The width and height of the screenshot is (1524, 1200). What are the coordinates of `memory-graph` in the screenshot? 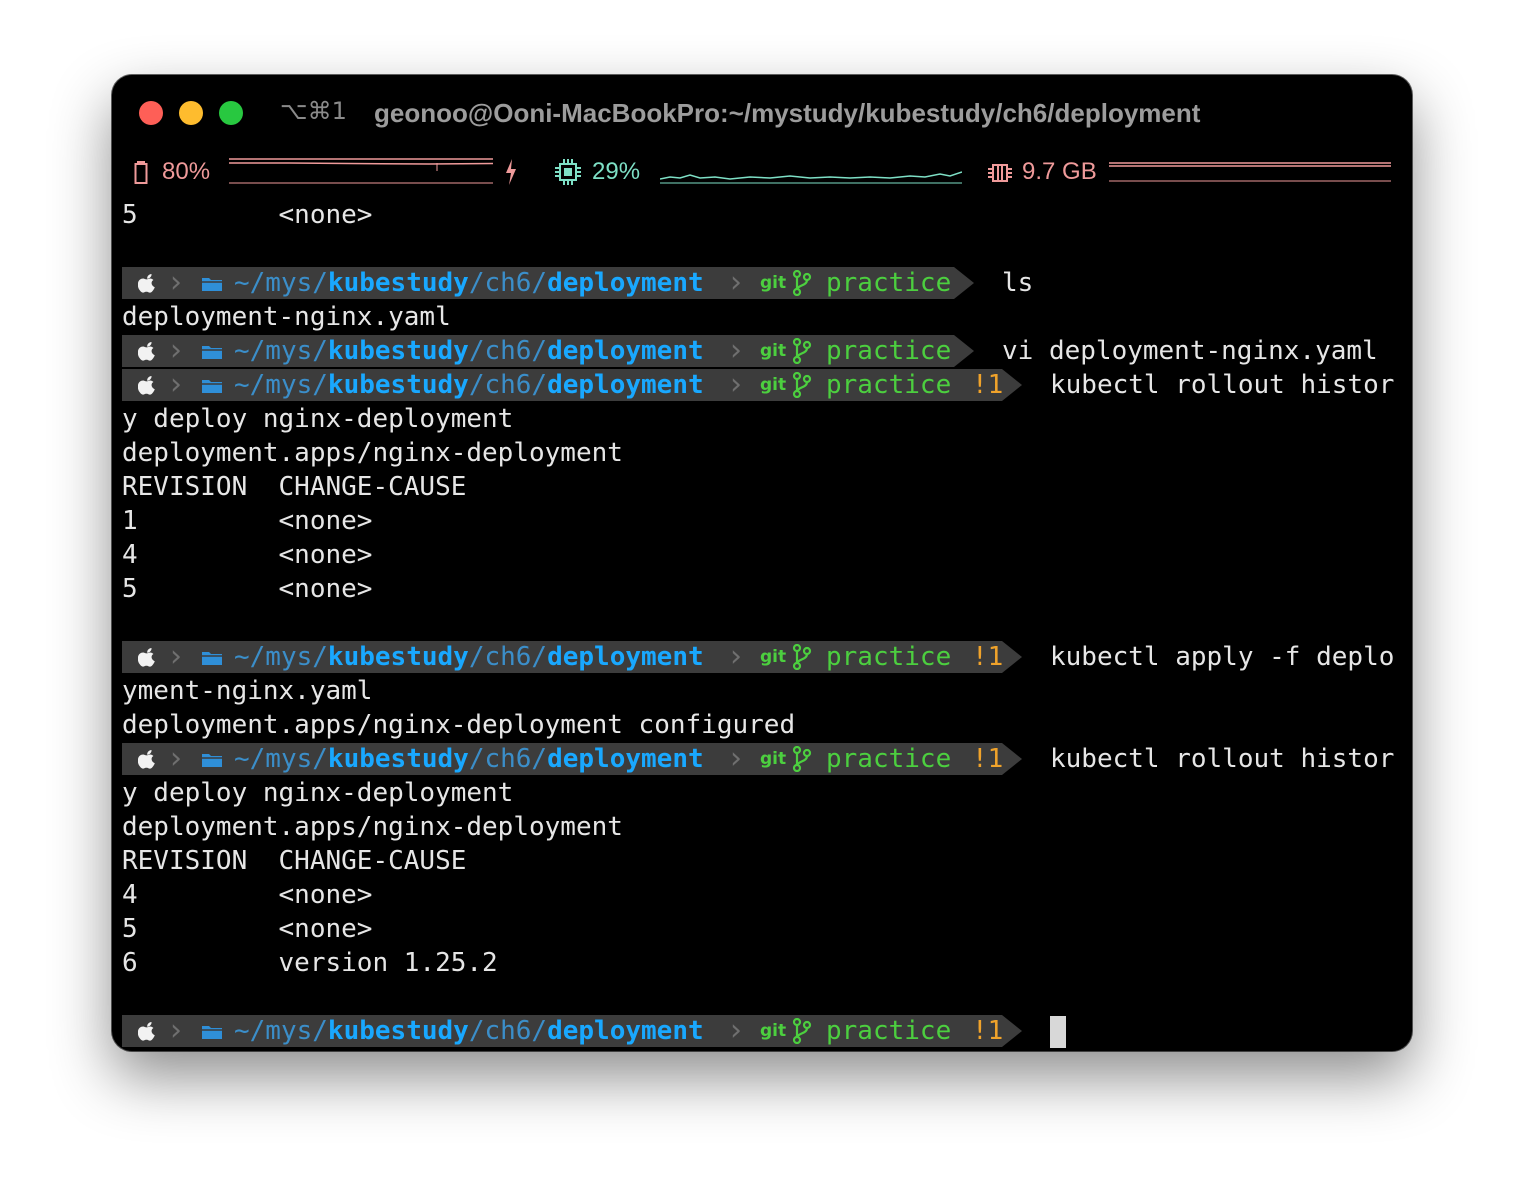 It's located at (1250, 172).